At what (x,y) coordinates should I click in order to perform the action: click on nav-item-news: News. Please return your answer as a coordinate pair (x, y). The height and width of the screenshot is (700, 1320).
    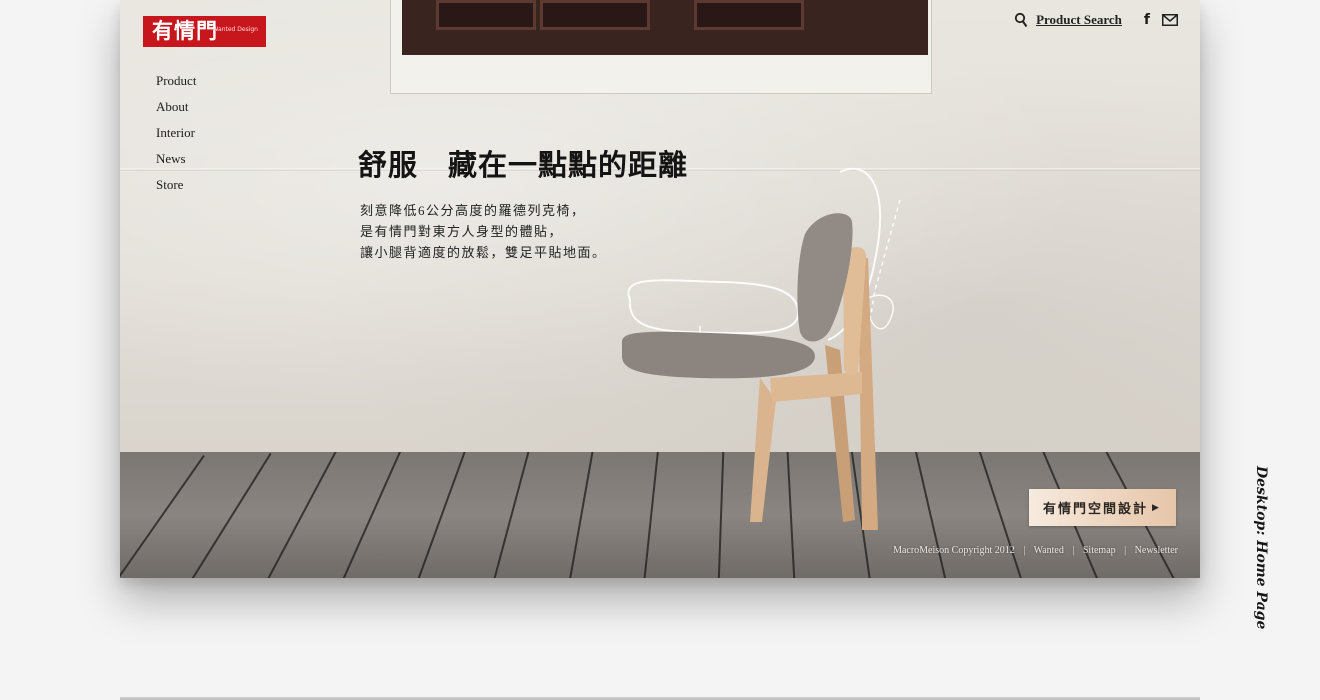
    Looking at the image, I should click on (176, 159).